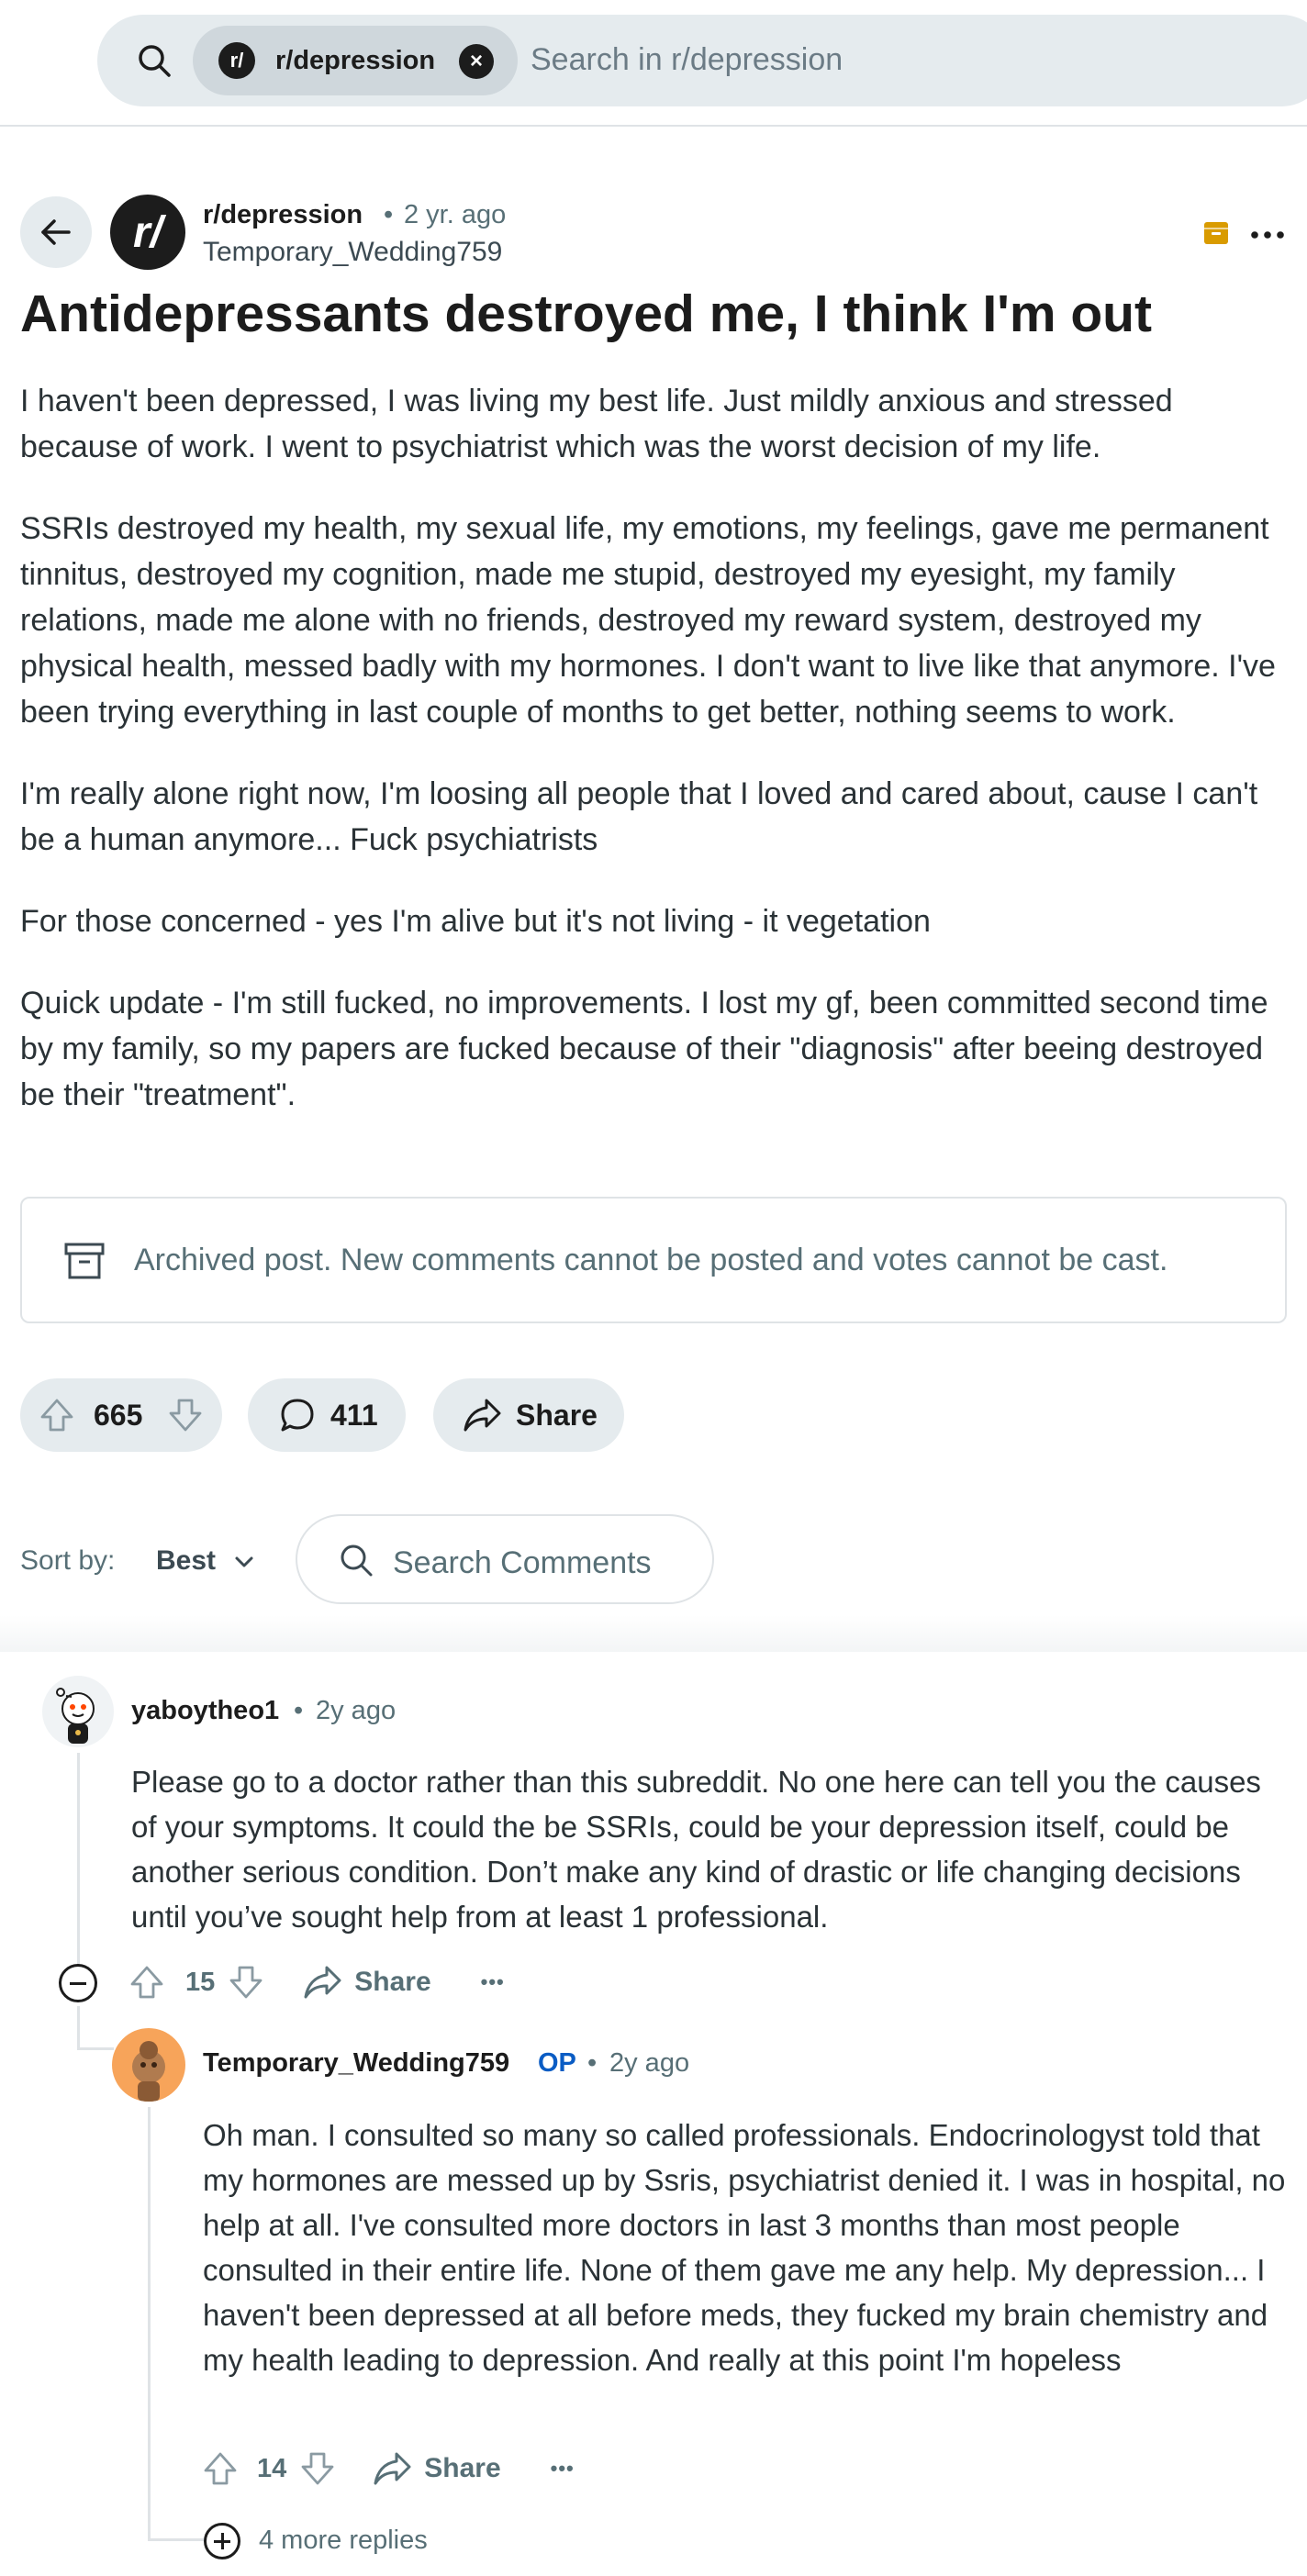 The height and width of the screenshot is (2576, 1307). I want to click on op-badge: OP, so click(557, 2063).